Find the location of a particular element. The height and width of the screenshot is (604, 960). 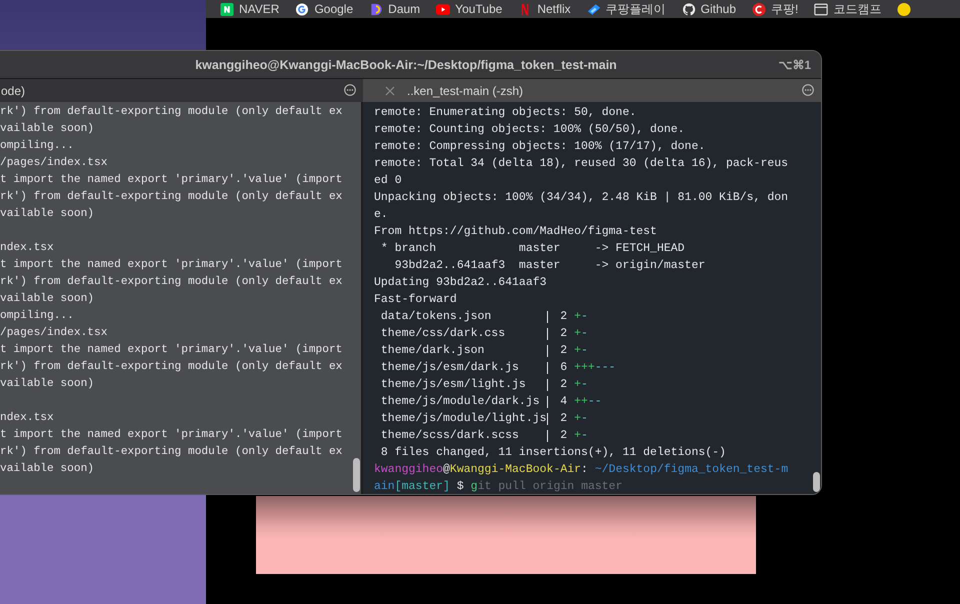

deletion-marks: -- is located at coordinates (595, 402).